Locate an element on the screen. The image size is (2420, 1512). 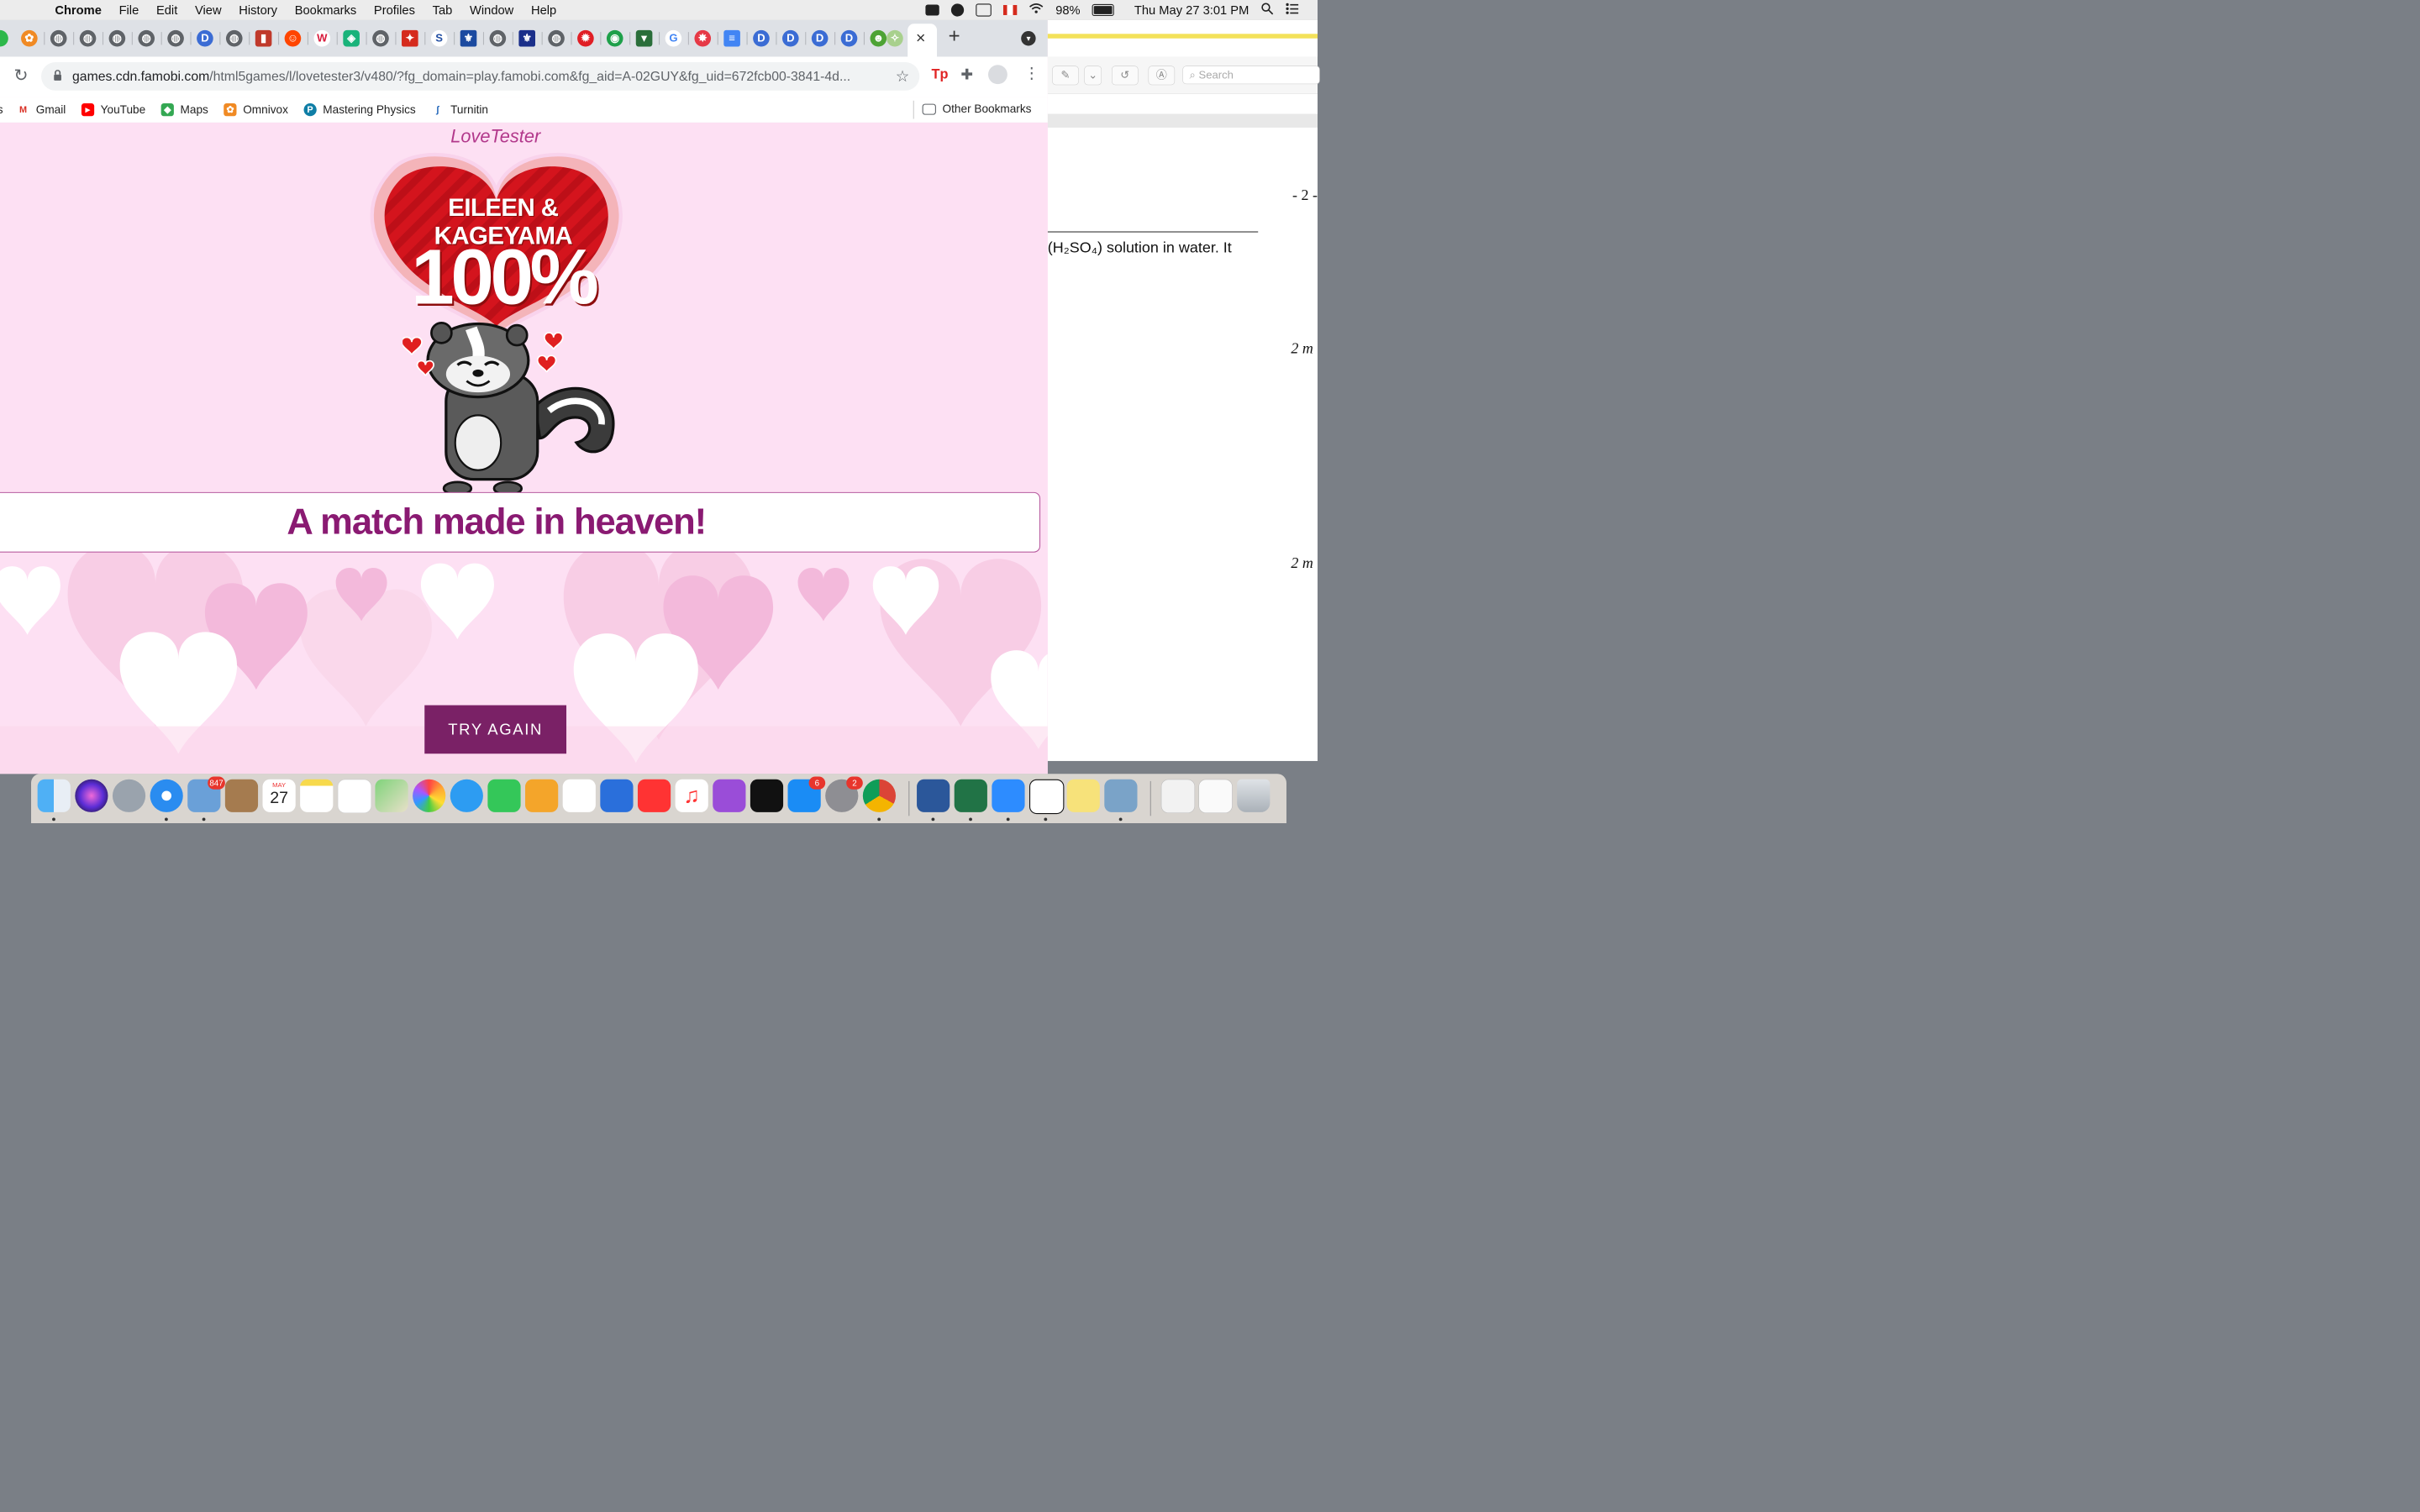
annotate-icon: Ⓐ is located at coordinates (1162, 76).